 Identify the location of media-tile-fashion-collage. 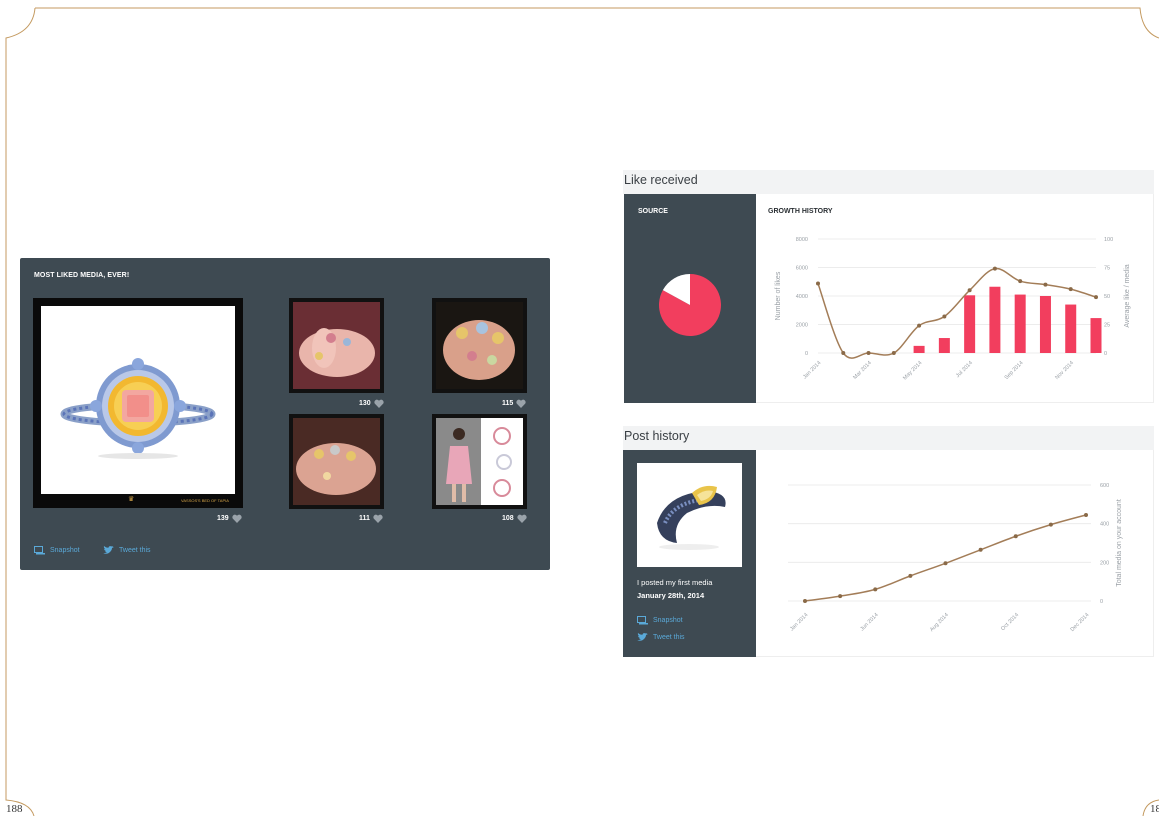
(479, 461).